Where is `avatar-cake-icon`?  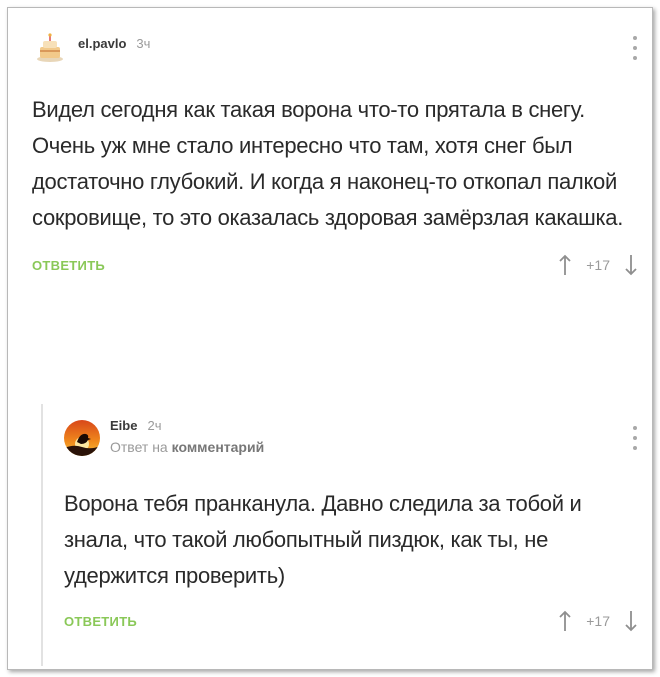
avatar-cake-icon is located at coordinates (50, 48).